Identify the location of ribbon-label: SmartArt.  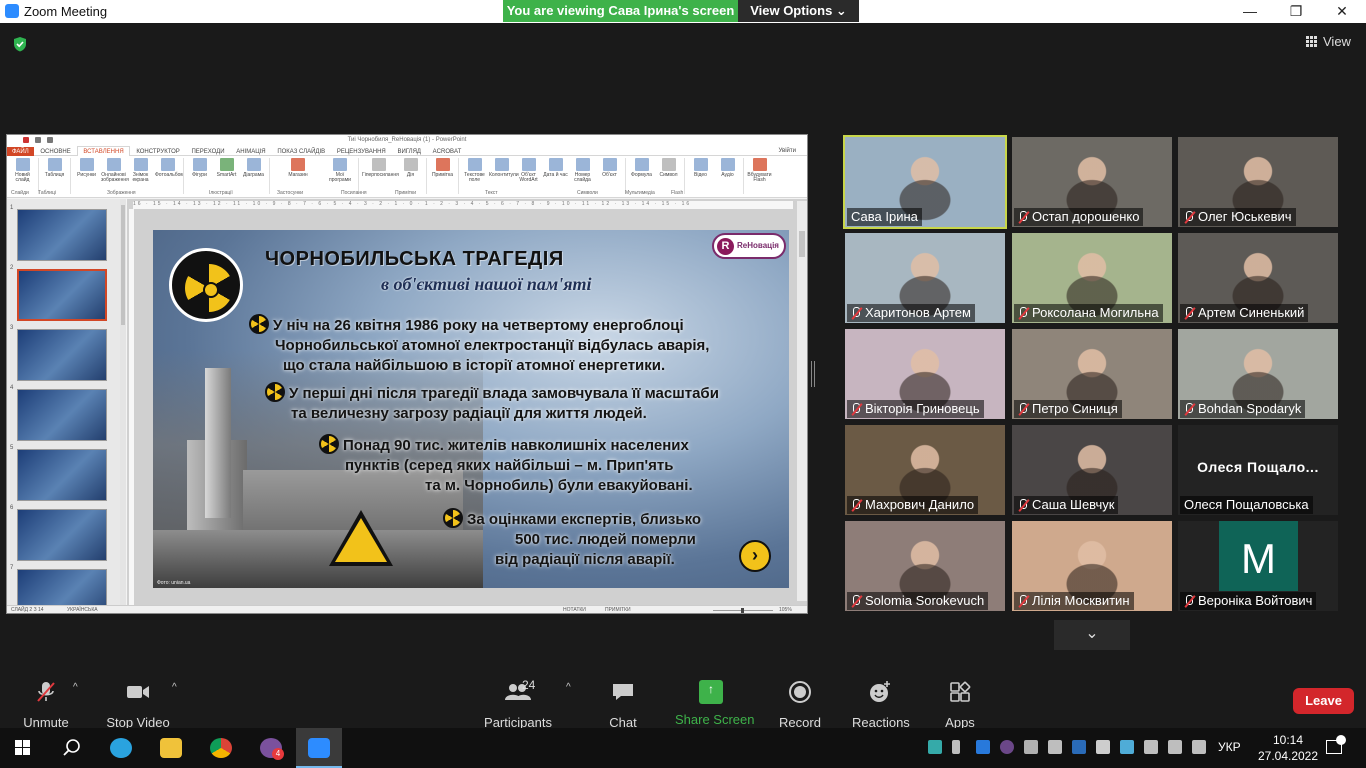
(226, 175).